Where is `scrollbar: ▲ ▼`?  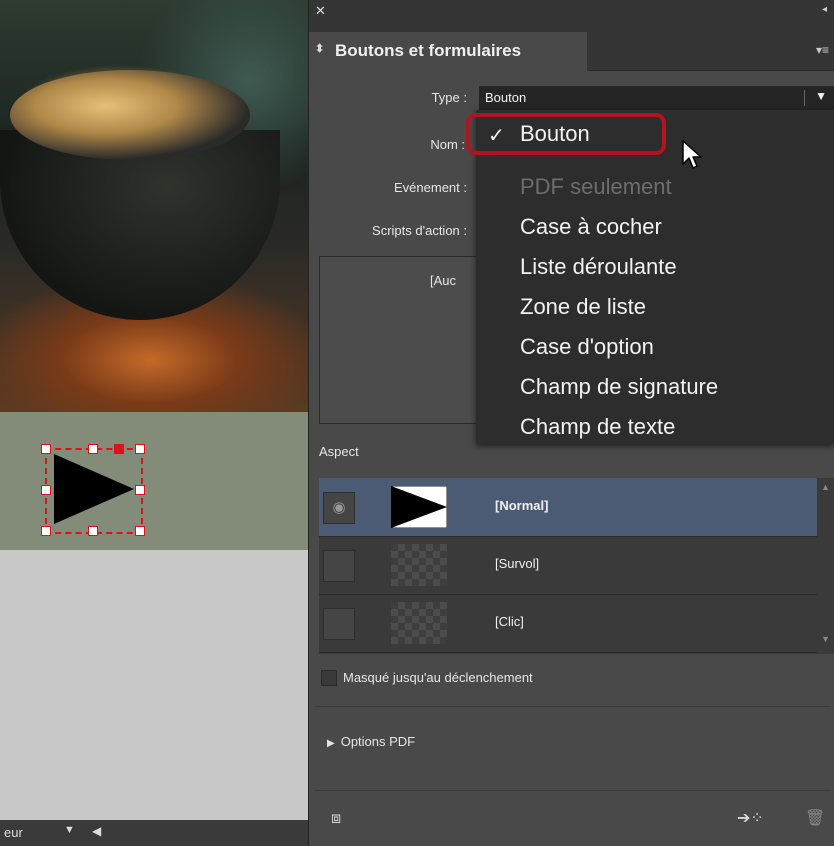
scrollbar: ▲ ▼ is located at coordinates (825, 566).